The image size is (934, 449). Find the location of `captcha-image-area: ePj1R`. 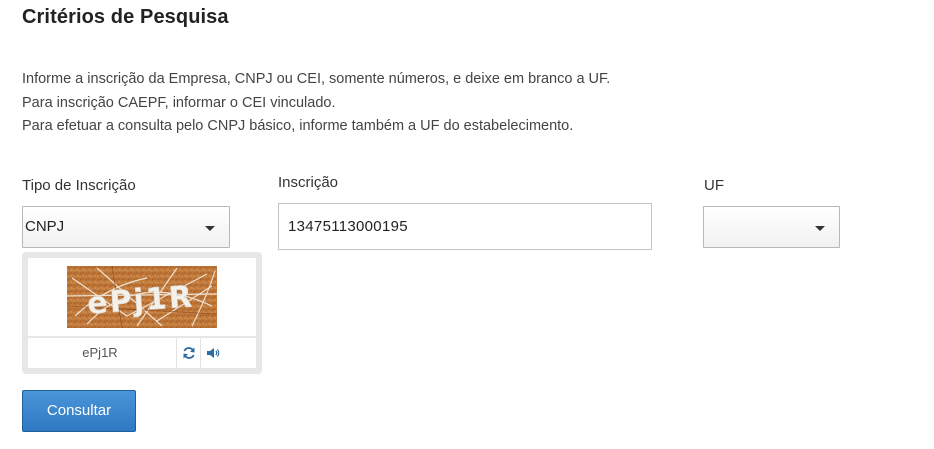

captcha-image-area: ePj1R is located at coordinates (142, 297).